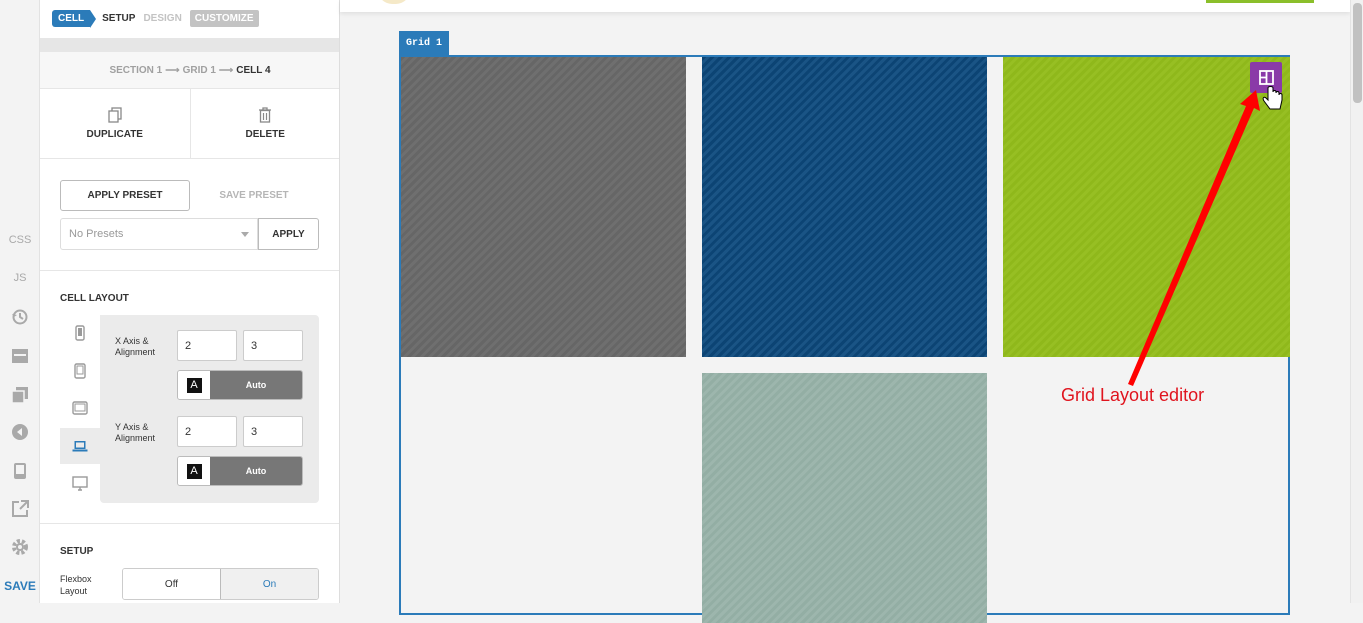  Describe the element at coordinates (265, 134) in the screenshot. I see `delete-label: DELETE` at that location.